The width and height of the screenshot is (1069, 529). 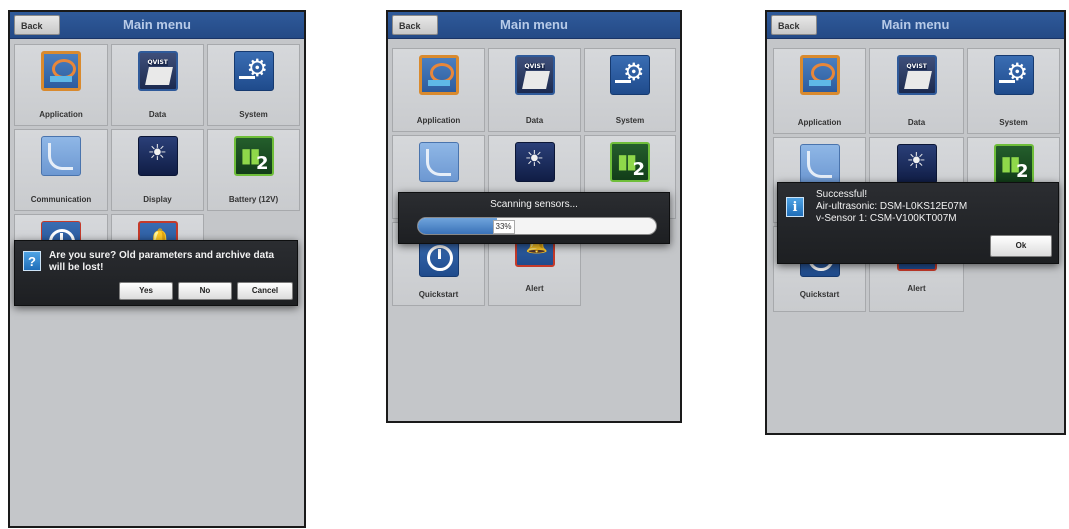 What do you see at coordinates (61, 199) in the screenshot?
I see `tile-label: Communication` at bounding box center [61, 199].